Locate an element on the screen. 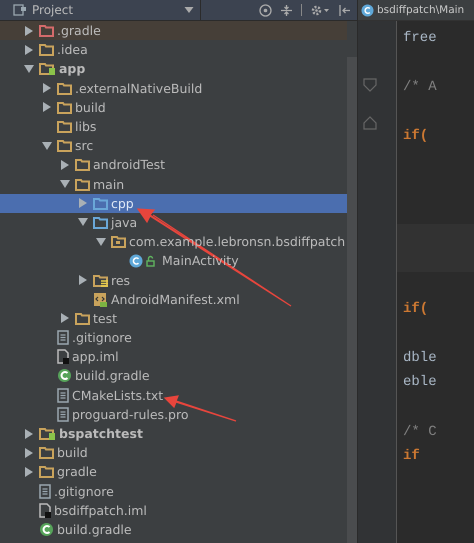 This screenshot has width=474, height=543. tree-row: .gradle is located at coordinates (173, 30).